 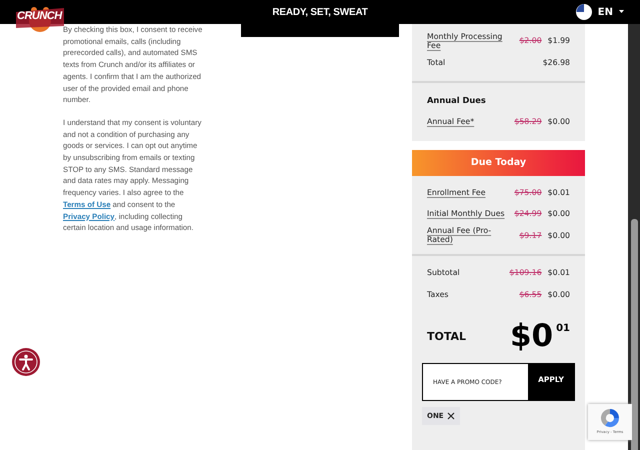 I want to click on page-title: READY, SET, SWEAT, so click(x=320, y=12).